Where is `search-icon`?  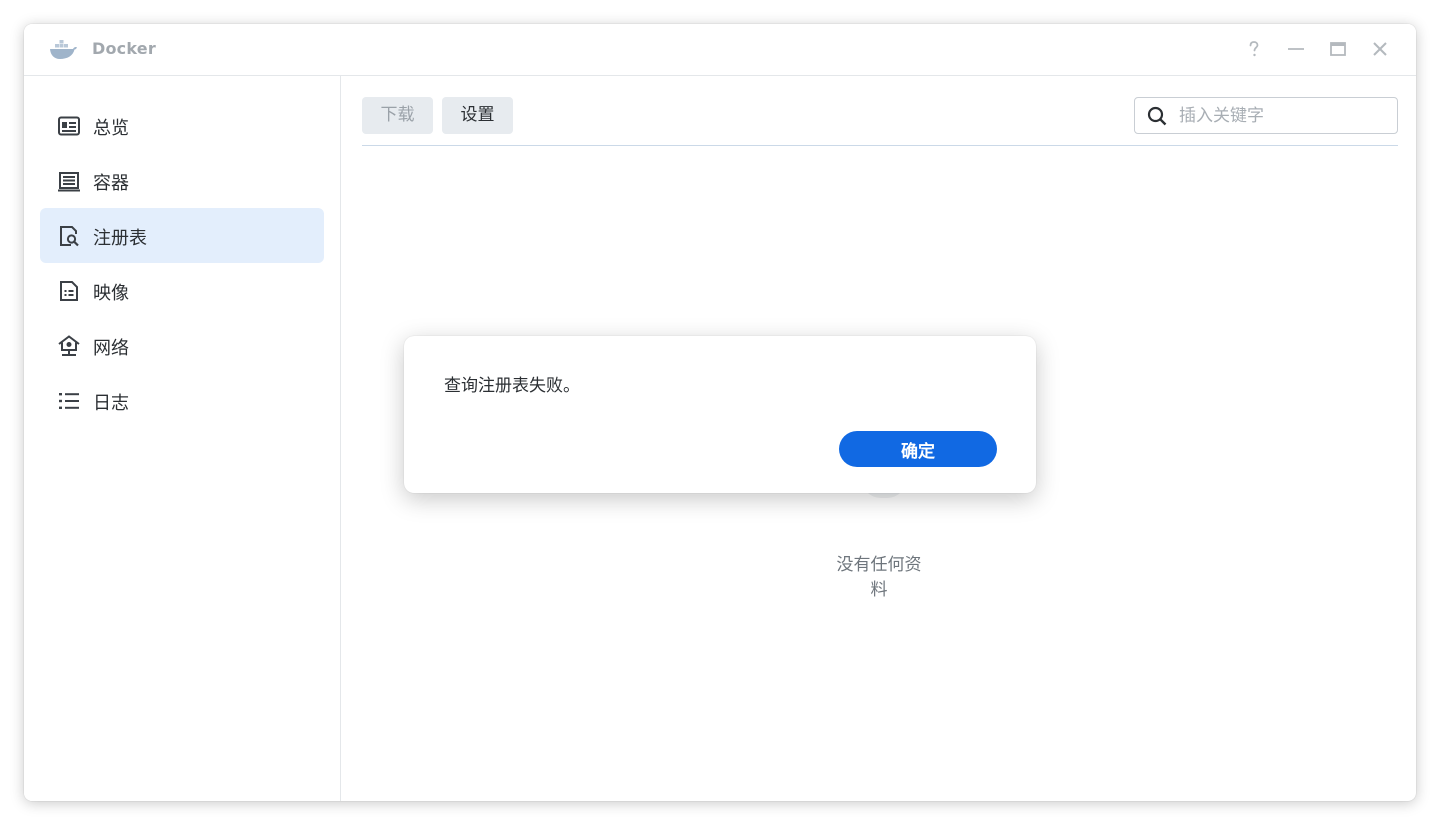
search-icon is located at coordinates (1157, 116).